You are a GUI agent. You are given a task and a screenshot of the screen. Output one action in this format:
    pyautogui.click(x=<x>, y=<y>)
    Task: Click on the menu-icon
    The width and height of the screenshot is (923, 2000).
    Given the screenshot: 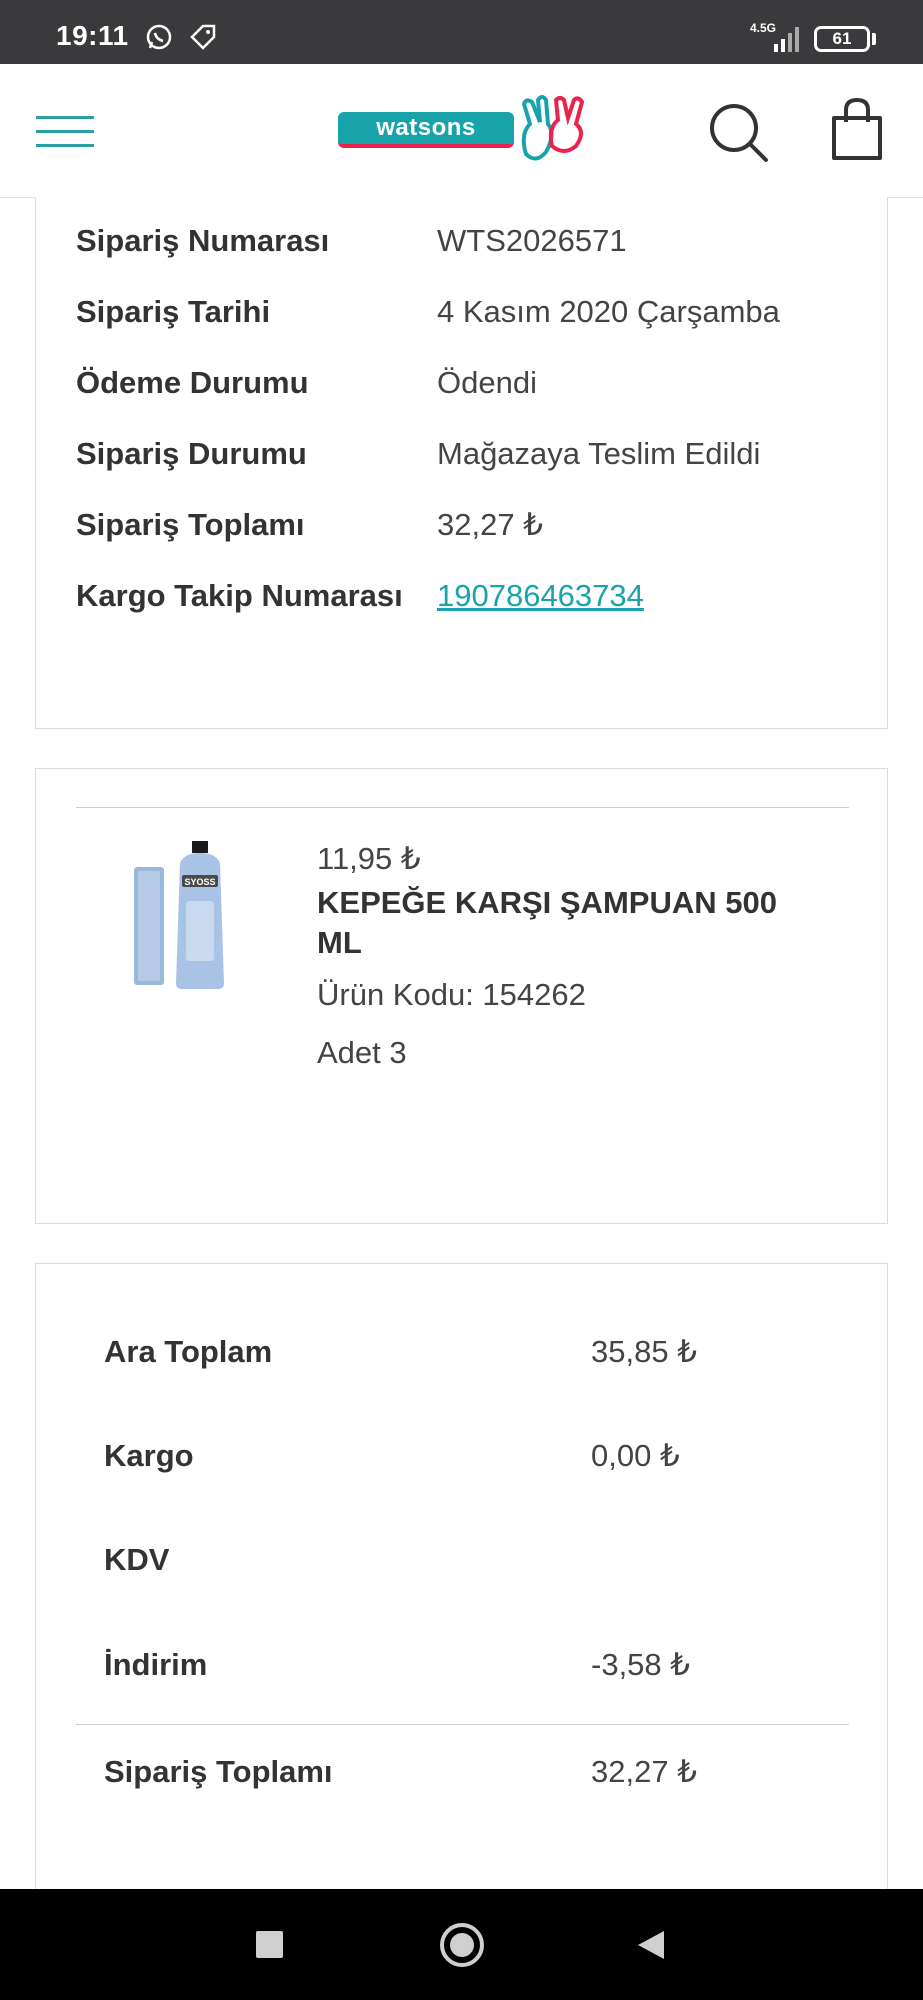 What is the action you would take?
    pyautogui.click(x=65, y=129)
    